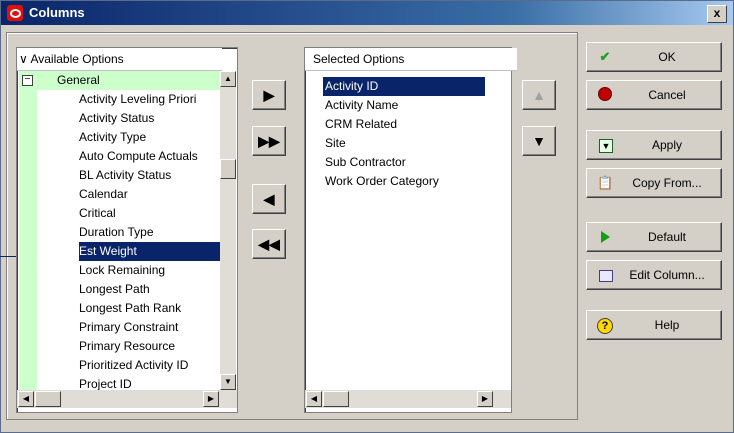  What do you see at coordinates (404, 181) in the screenshot?
I see `selected-option-item: Work Order Category` at bounding box center [404, 181].